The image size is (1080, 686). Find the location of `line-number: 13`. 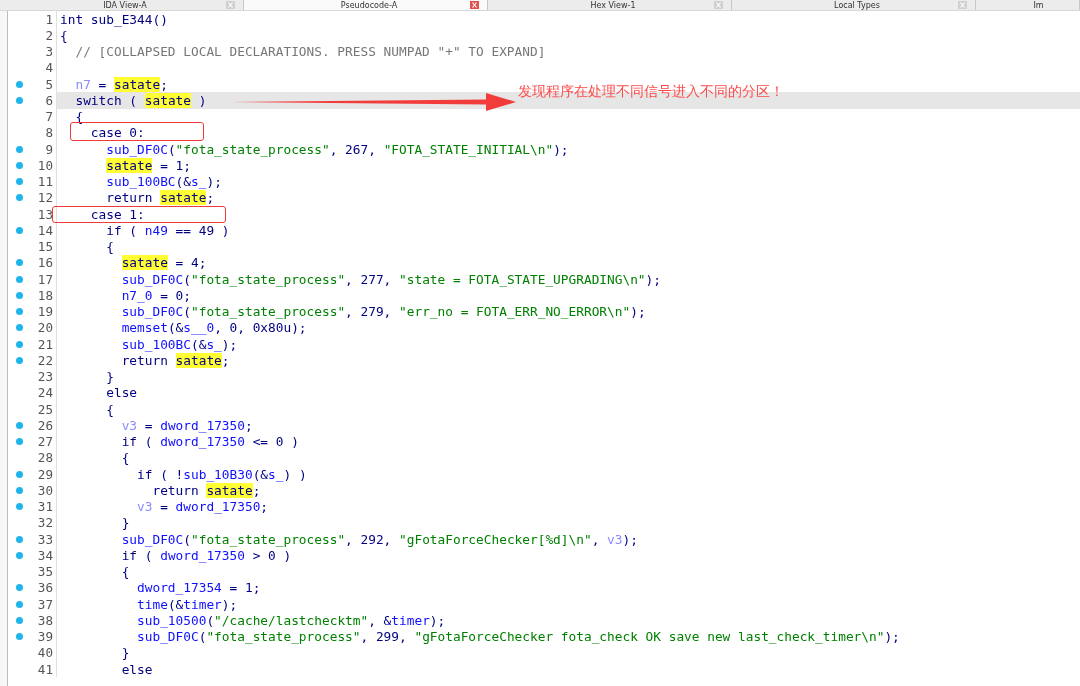

line-number: 13 is located at coordinates (44, 214).